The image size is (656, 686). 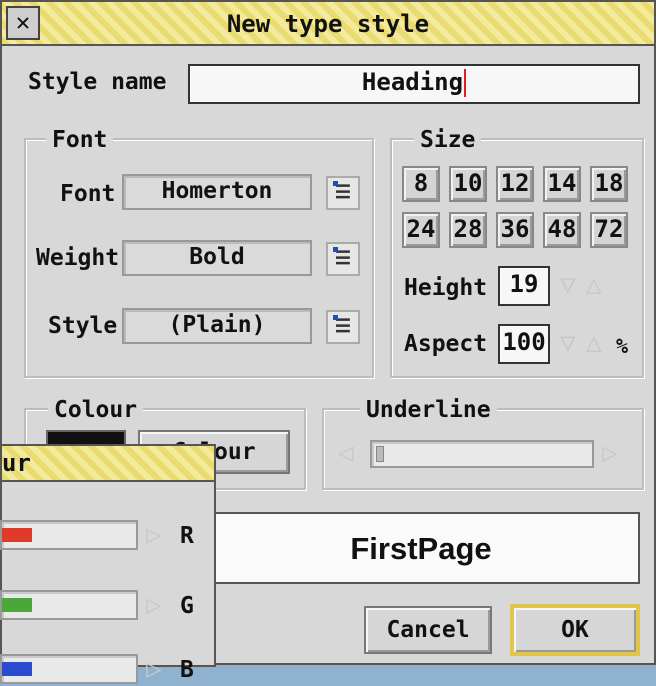 I want to click on weight-display: Bold, so click(x=217, y=258).